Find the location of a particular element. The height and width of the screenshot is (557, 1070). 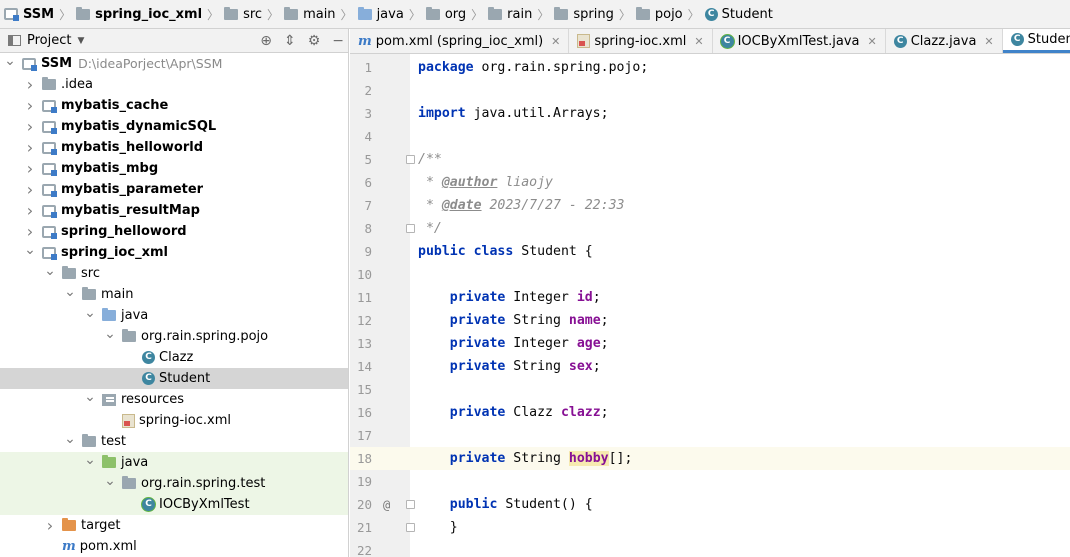

code-line: 21 } is located at coordinates (710, 527).